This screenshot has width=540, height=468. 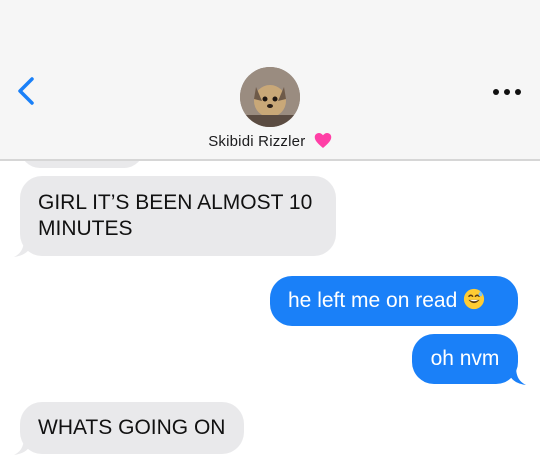 I want to click on more-options-button, so click(x=507, y=92).